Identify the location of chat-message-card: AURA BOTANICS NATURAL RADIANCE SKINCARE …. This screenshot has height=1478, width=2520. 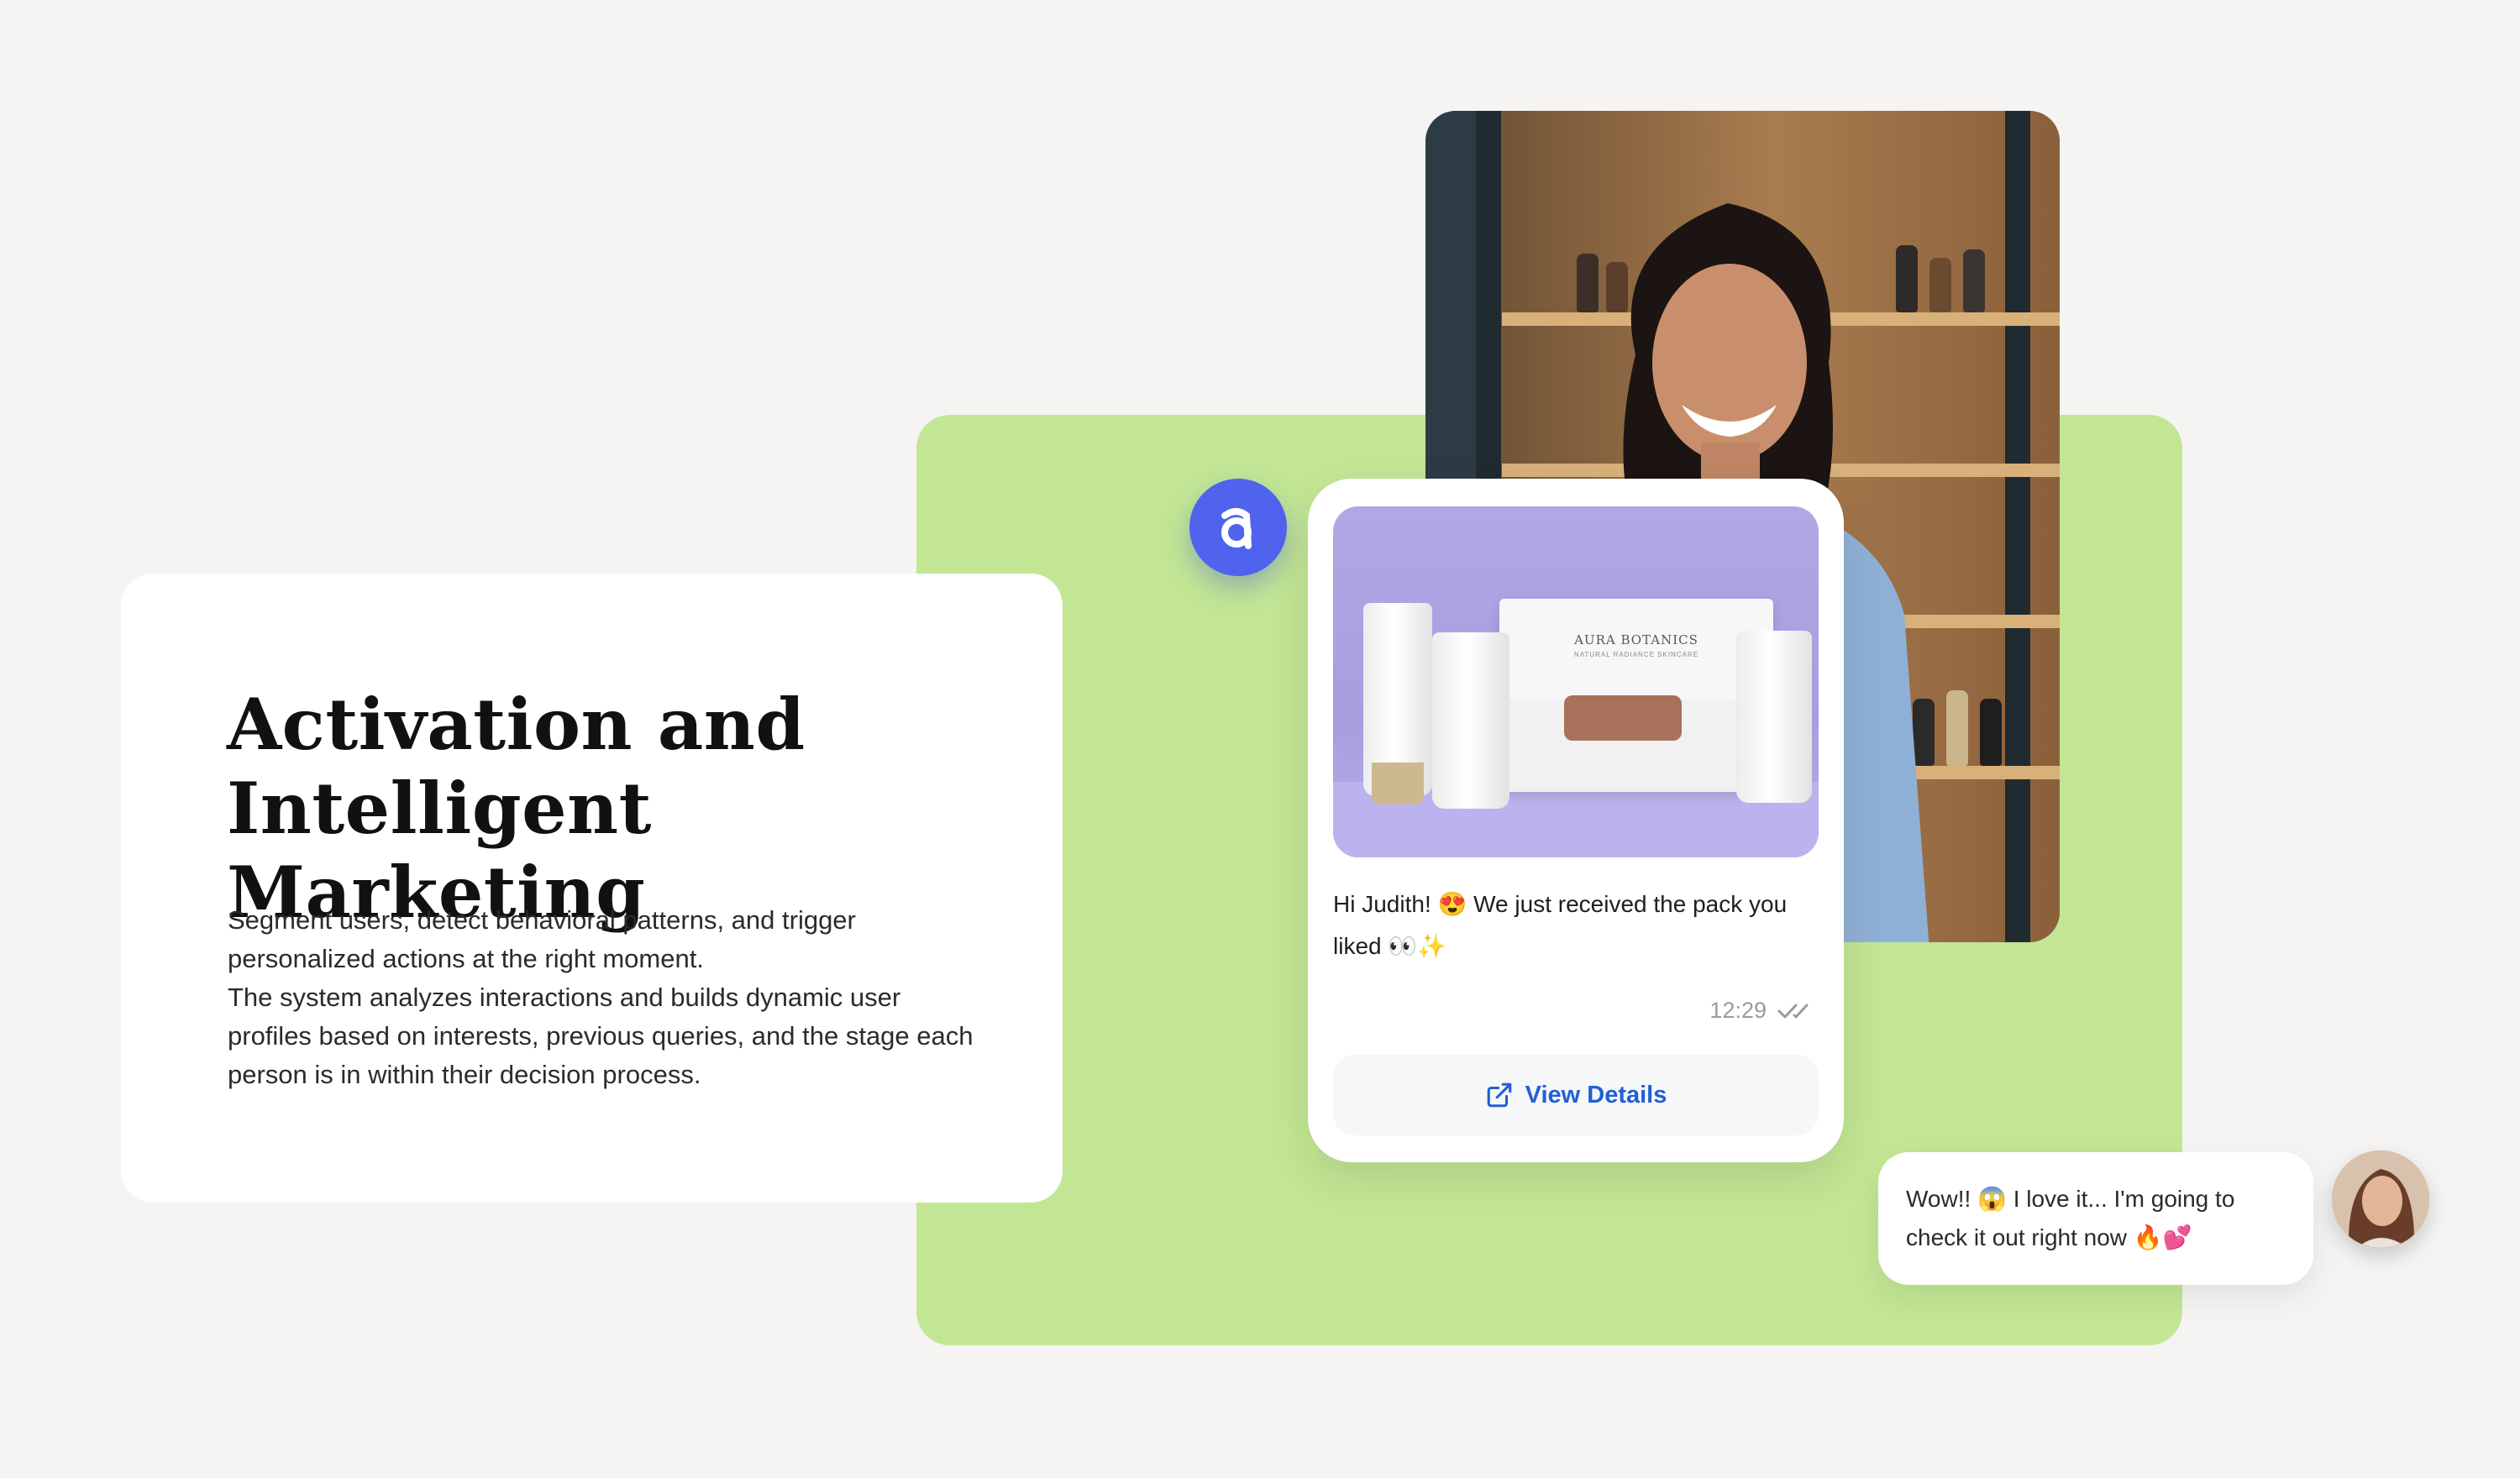
(1576, 820).